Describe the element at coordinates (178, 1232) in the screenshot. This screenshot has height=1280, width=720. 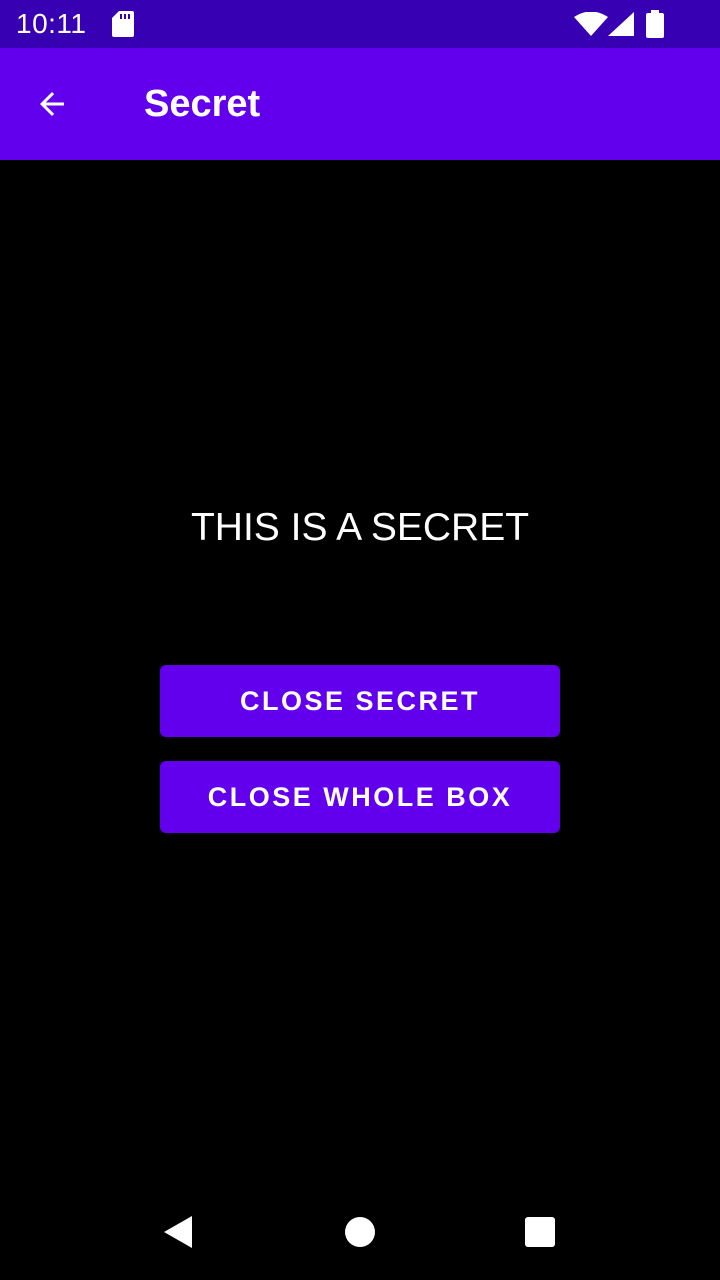
I see `nav-back-icon` at that location.